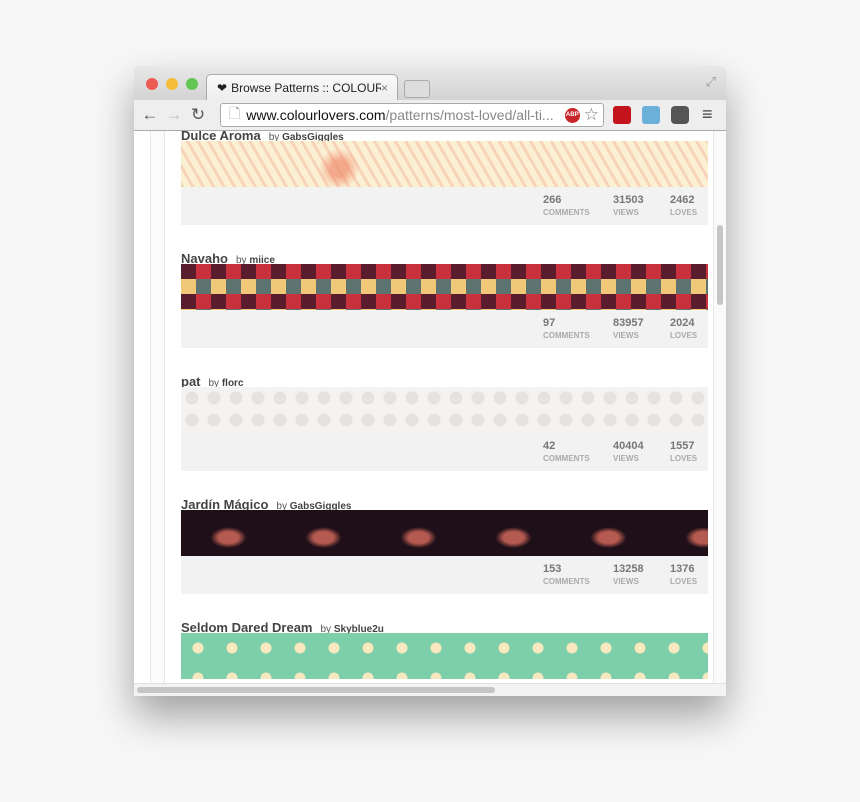 The width and height of the screenshot is (860, 802). Describe the element at coordinates (566, 451) in the screenshot. I see `stat-comments: 42 COMMENTS` at that location.